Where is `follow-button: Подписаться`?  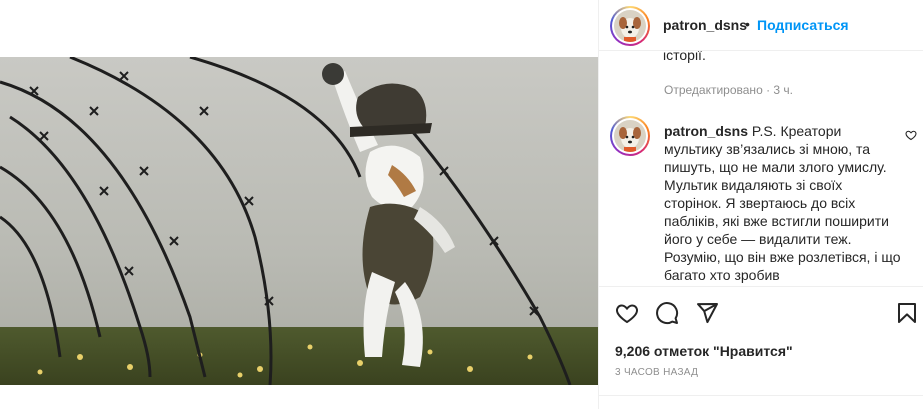 follow-button: Подписаться is located at coordinates (803, 25).